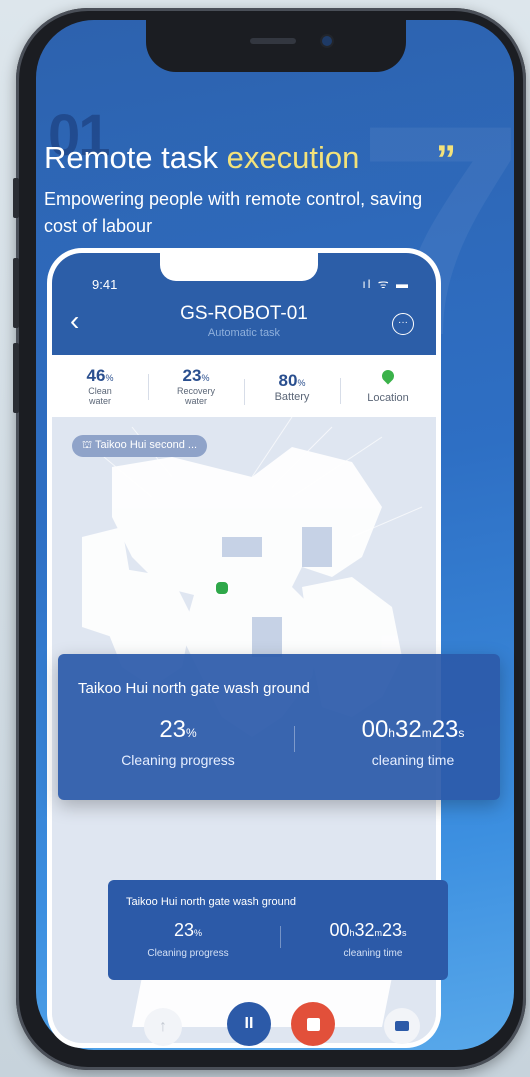 Image resolution: width=530 pixels, height=1077 pixels. I want to click on stop-button, so click(313, 1024).